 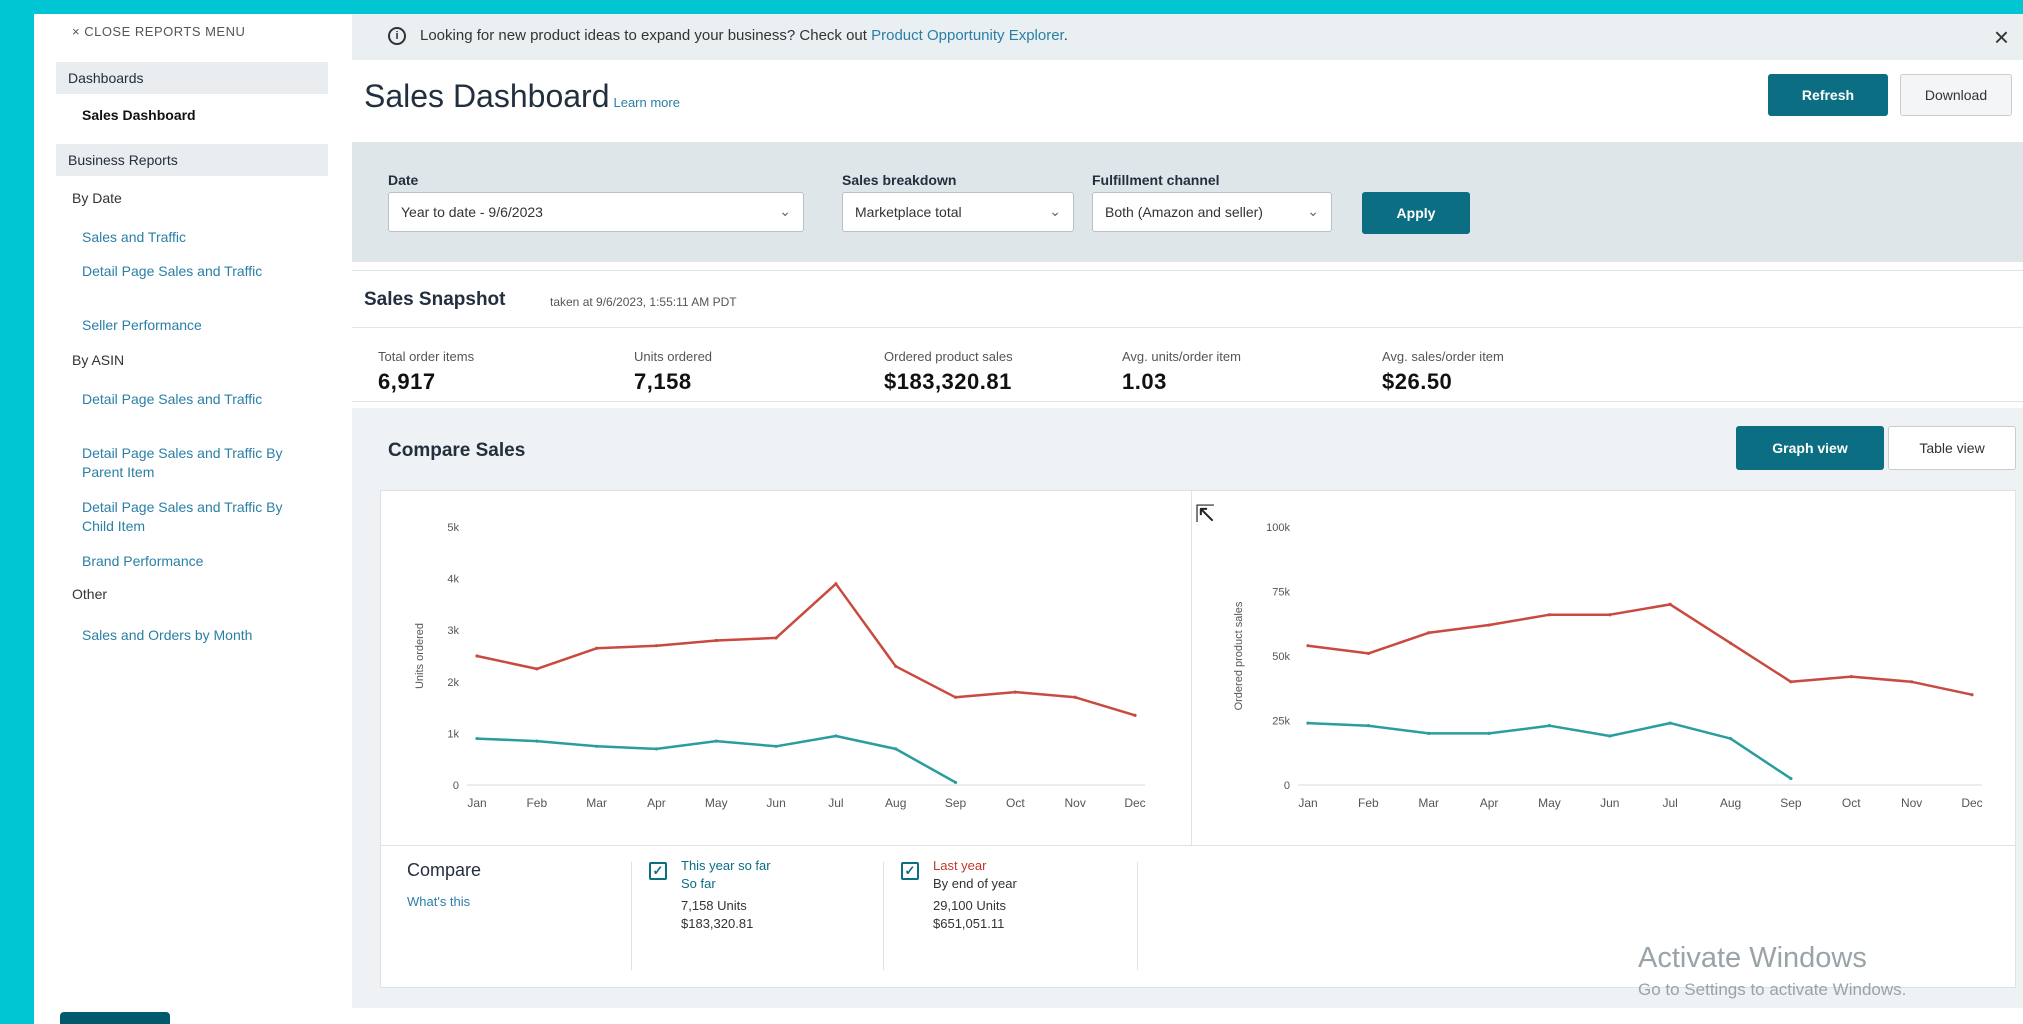 I want to click on last-year-sub: By end of year, so click(x=975, y=883).